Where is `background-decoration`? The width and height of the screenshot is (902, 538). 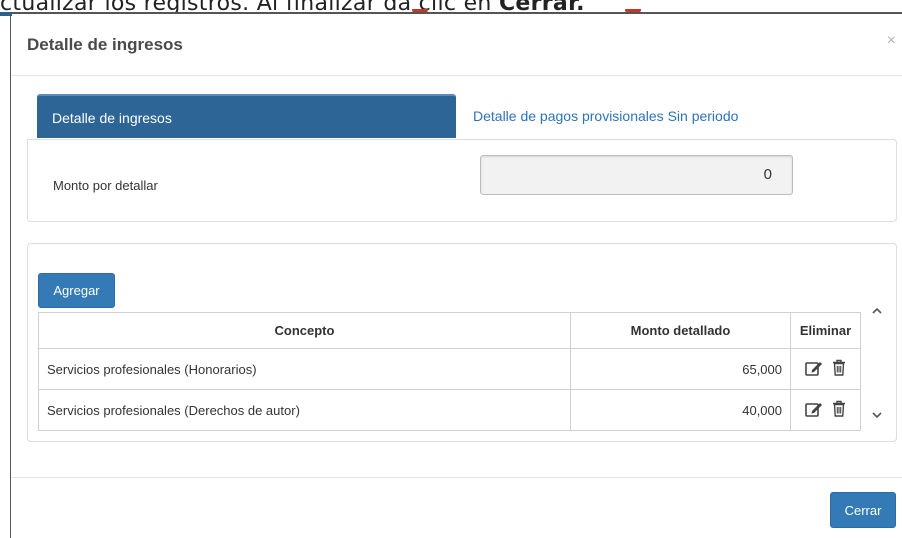 background-decoration is located at coordinates (6, 14).